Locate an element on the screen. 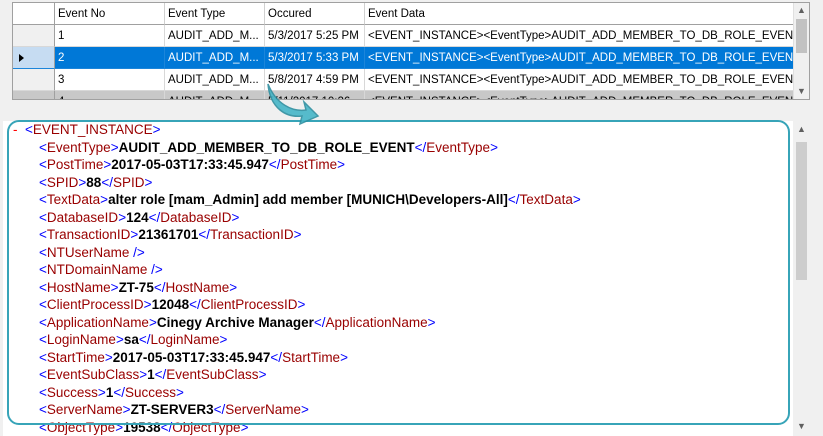 The image size is (823, 436). xml-vertical-scrollbar: ▲ ▼ is located at coordinates (801, 278).